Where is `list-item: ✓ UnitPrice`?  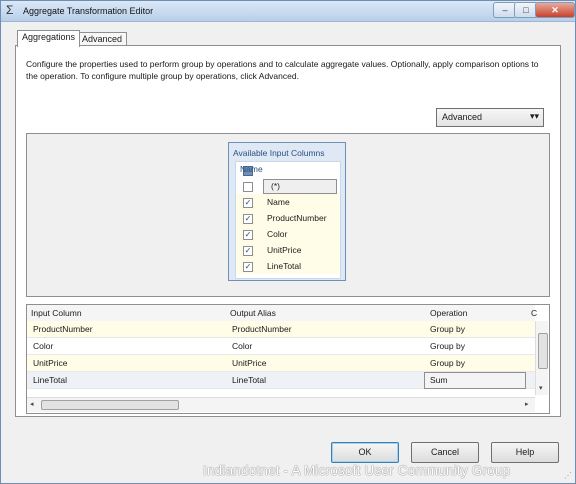
list-item: ✓ UnitPrice is located at coordinates (288, 250).